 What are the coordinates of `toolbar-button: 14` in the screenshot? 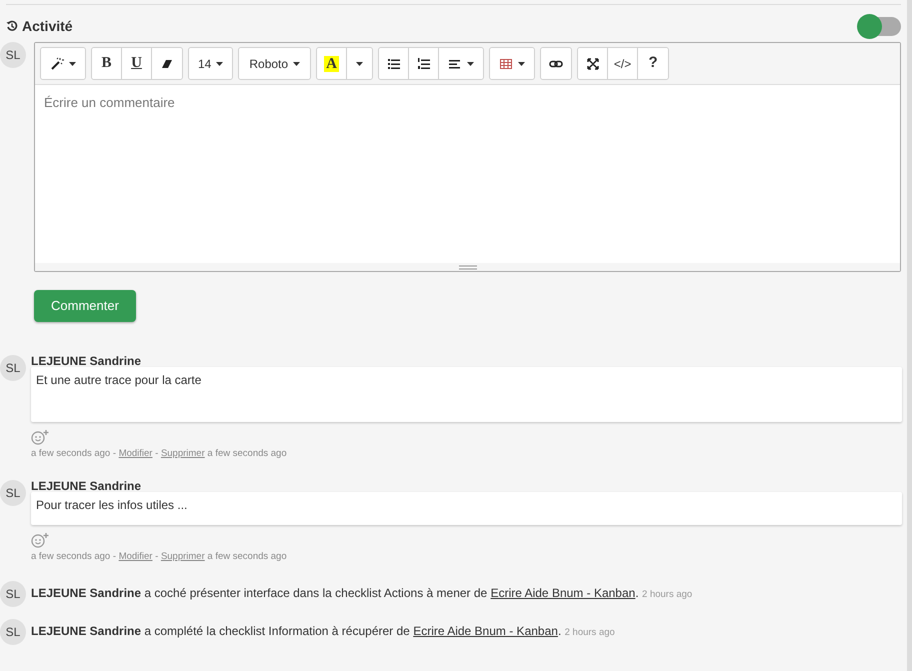 It's located at (210, 63).